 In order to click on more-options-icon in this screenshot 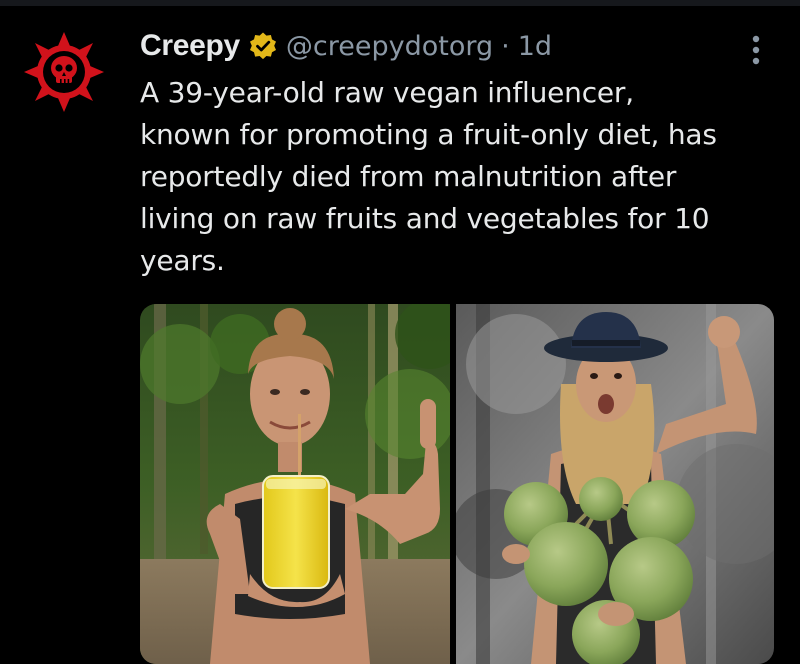, I will do `click(756, 50)`.